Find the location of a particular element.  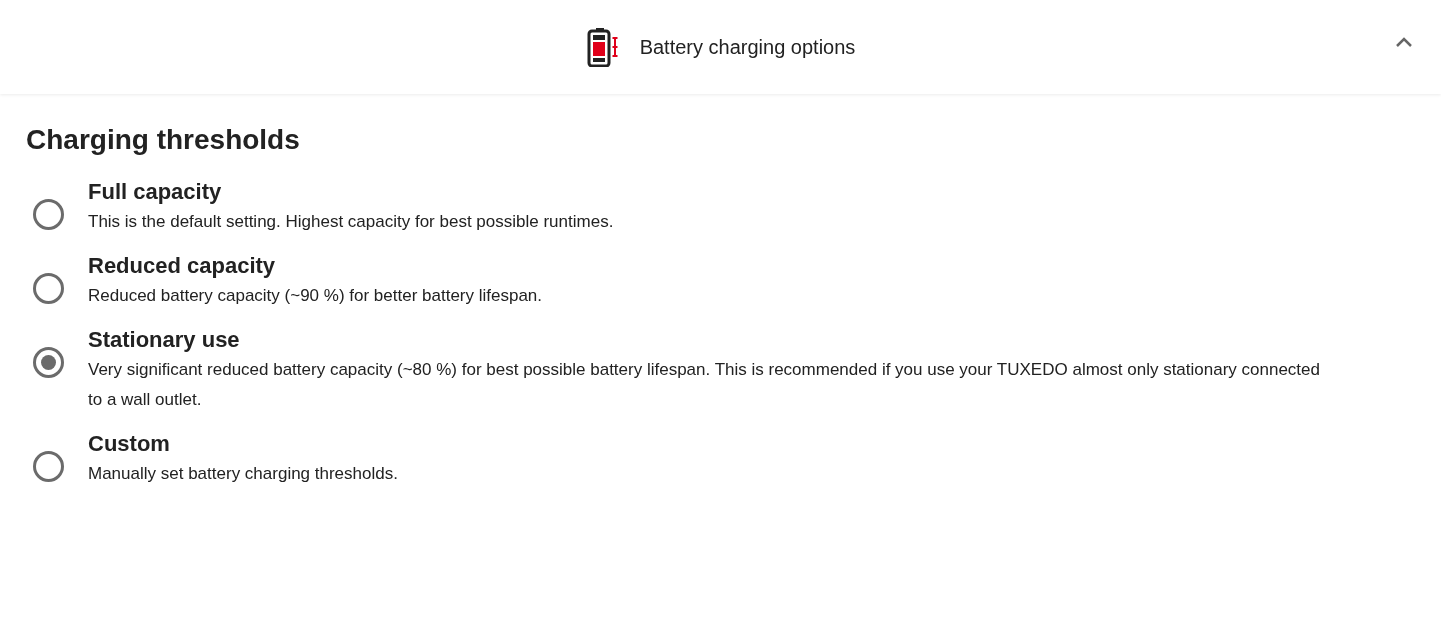

battery-icon is located at coordinates (602, 47).